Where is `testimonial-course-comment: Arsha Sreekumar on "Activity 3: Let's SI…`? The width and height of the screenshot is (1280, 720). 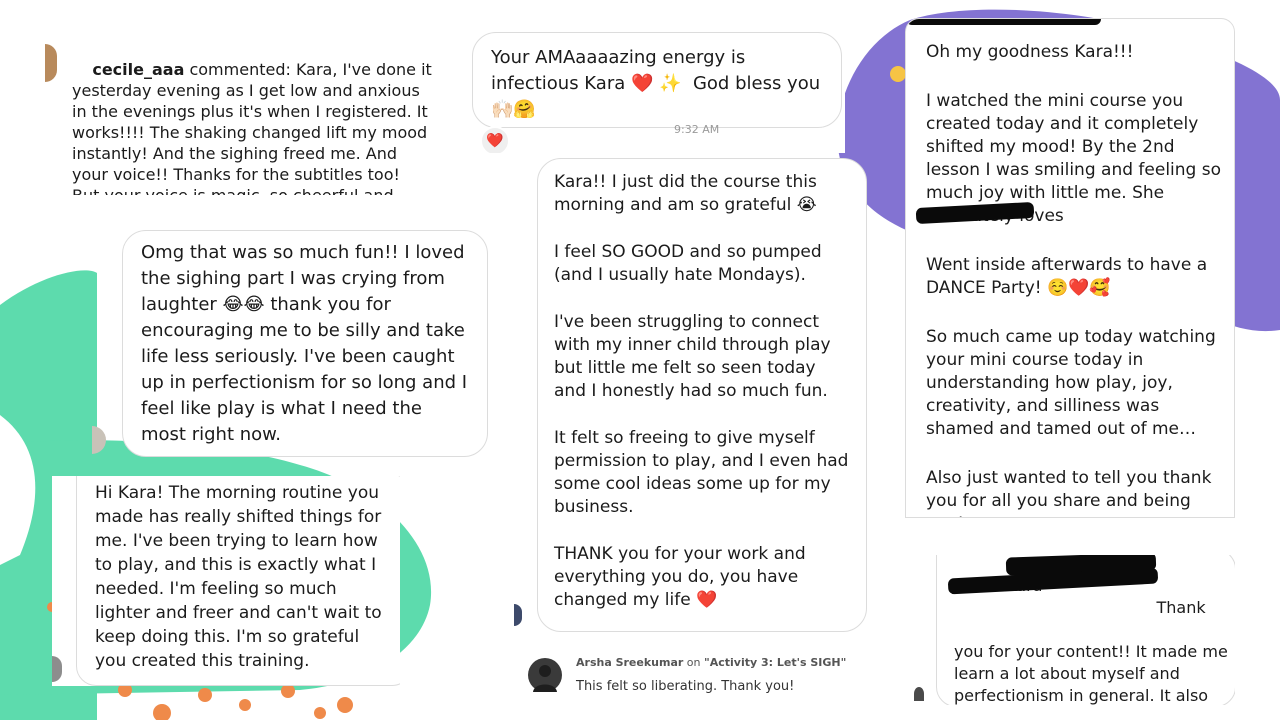
testimonial-course-comment: Arsha Sreekumar on "Activity 3: Let's SI… is located at coordinates (685, 678).